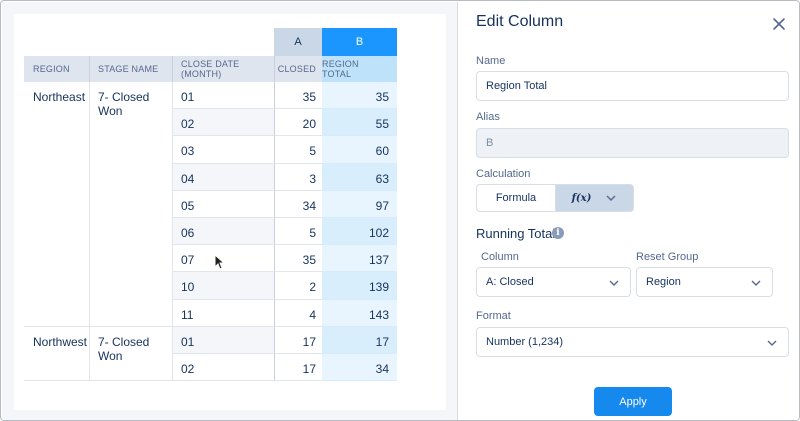 This screenshot has height=421, width=800. What do you see at coordinates (223, 177) in the screenshot?
I see `close-date-cell: 04` at bounding box center [223, 177].